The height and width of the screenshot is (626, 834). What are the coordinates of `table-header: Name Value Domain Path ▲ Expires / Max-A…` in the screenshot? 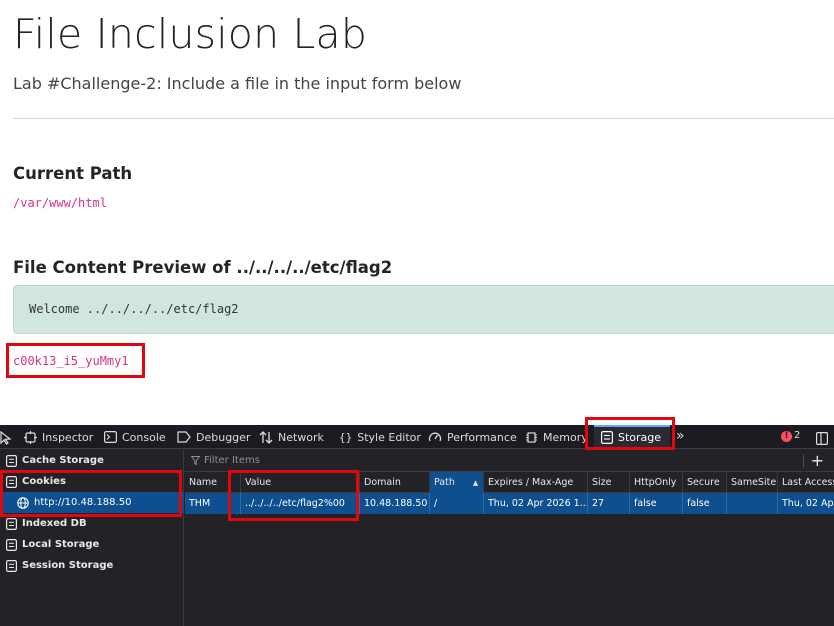 It's located at (509, 482).